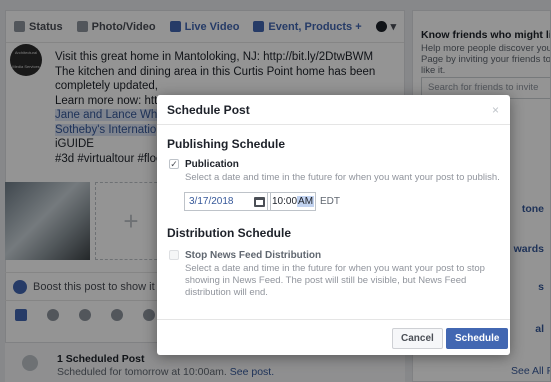 Image resolution: width=551 pixels, height=382 pixels. What do you see at coordinates (417, 338) in the screenshot?
I see `cancel-button: Cancel` at bounding box center [417, 338].